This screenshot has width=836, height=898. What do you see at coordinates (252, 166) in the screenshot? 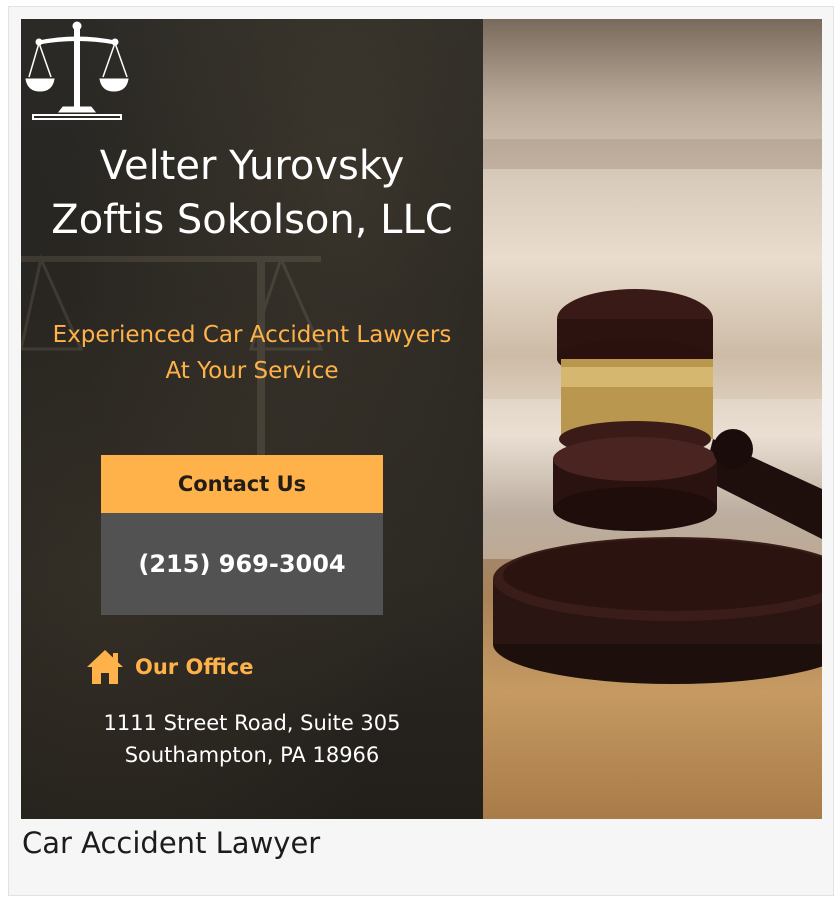
I see `firm-name-line1: Velter Yurovsky` at bounding box center [252, 166].